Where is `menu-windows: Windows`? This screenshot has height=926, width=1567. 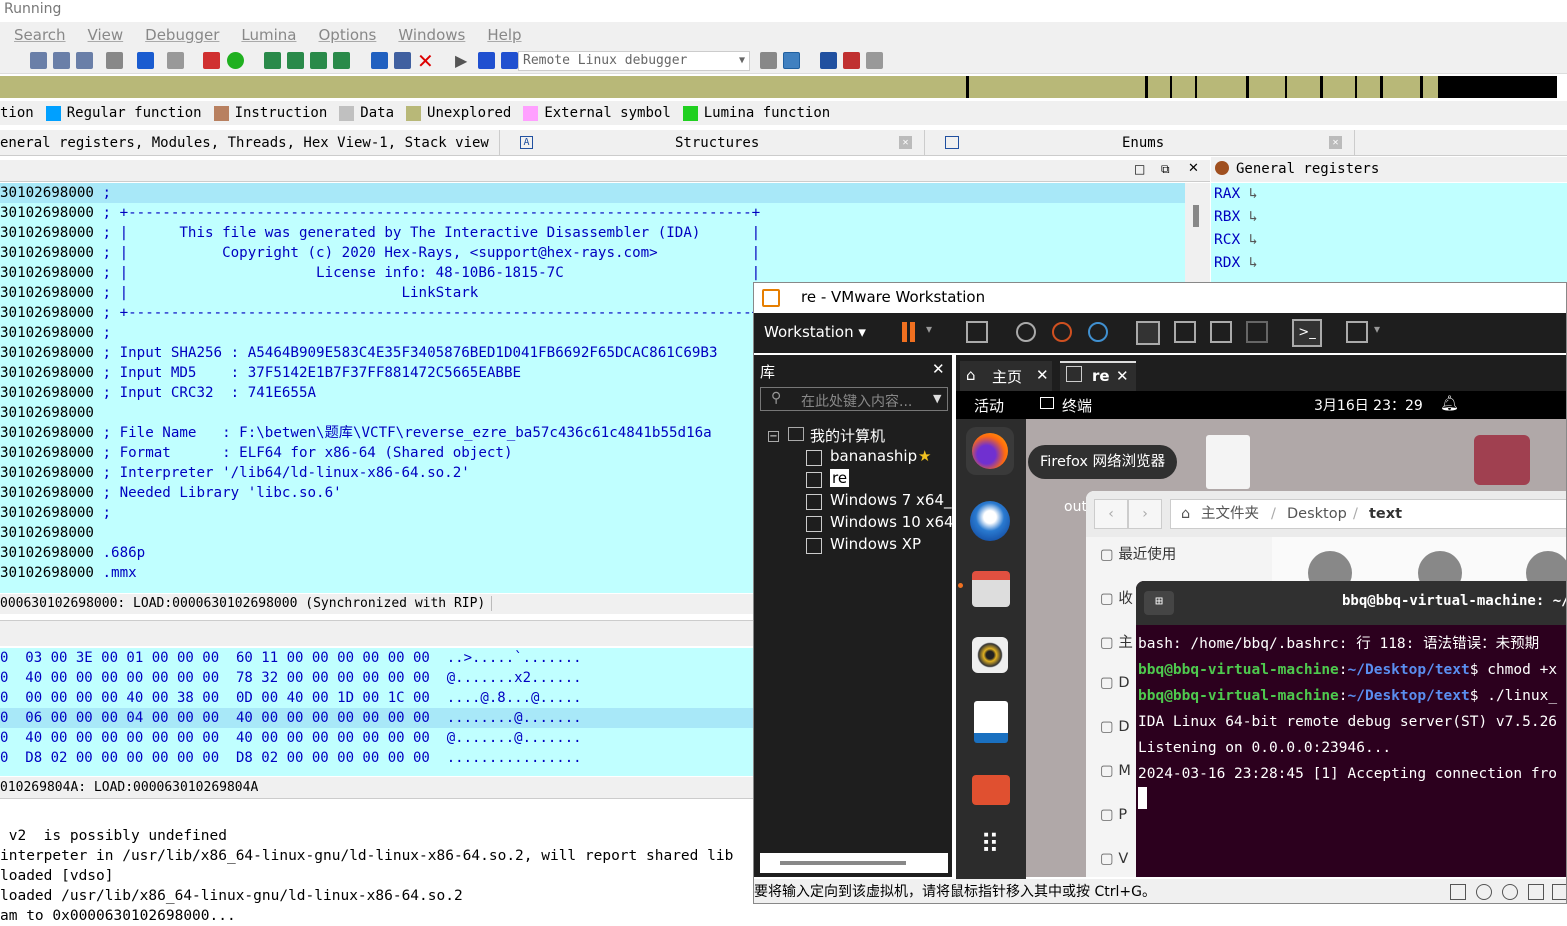
menu-windows: Windows is located at coordinates (428, 35).